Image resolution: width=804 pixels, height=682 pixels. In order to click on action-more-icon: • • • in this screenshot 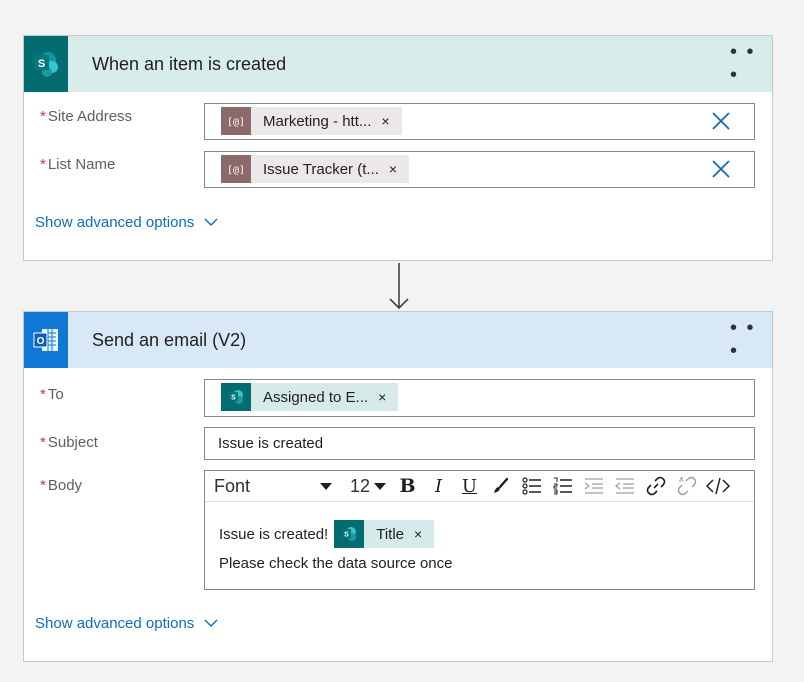, I will do `click(745, 339)`.